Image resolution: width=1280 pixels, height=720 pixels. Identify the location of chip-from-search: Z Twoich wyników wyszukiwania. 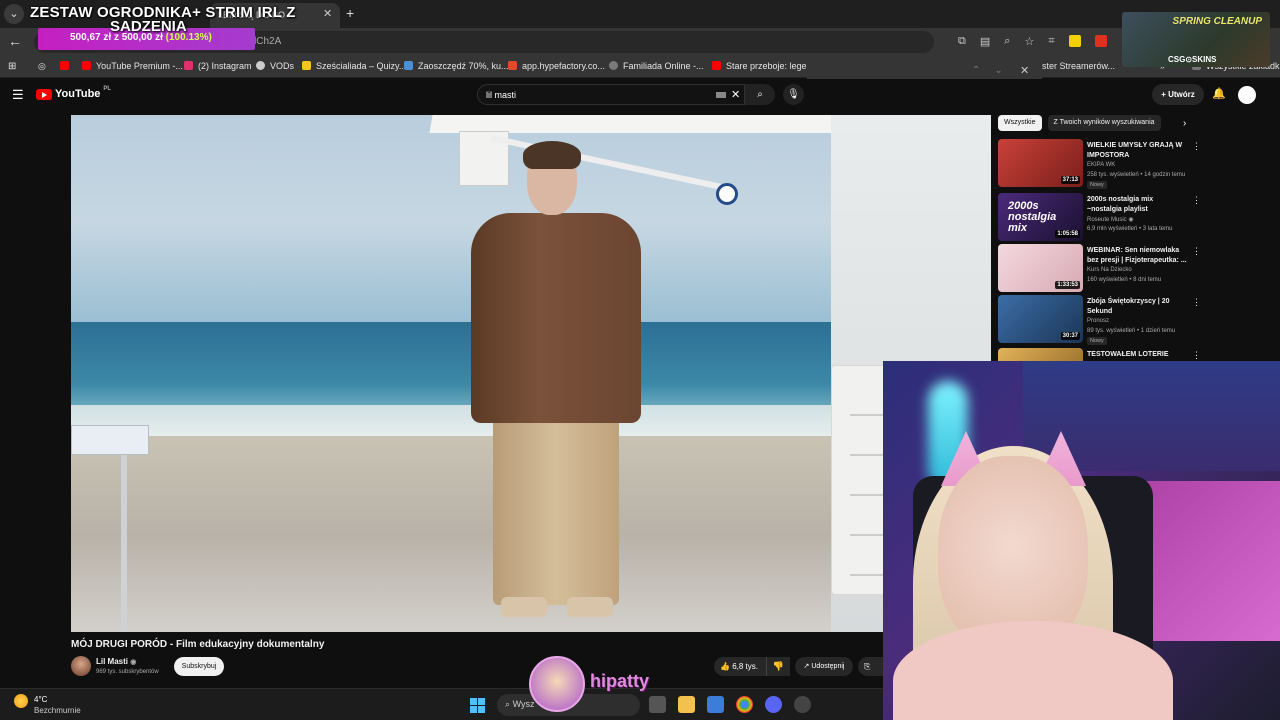
(1104, 123).